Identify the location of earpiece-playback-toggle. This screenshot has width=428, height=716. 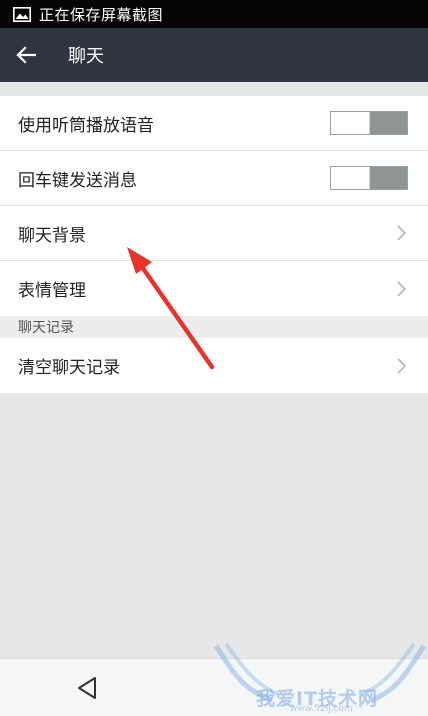
(369, 123).